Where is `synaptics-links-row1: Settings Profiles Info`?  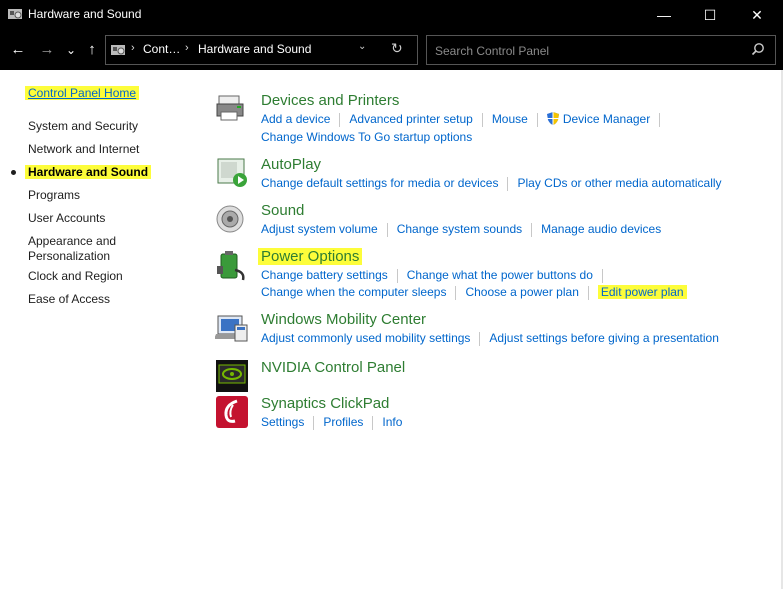 synaptics-links-row1: Settings Profiles Info is located at coordinates (331, 422).